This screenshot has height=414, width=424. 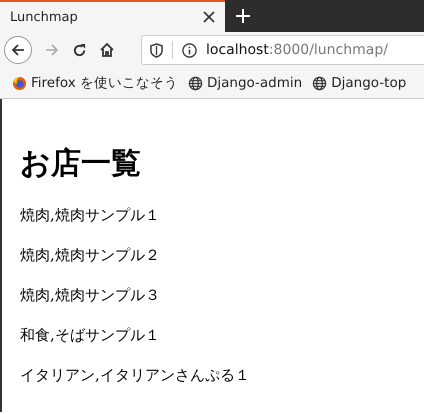 I want to click on firefox-icon, so click(x=19, y=83).